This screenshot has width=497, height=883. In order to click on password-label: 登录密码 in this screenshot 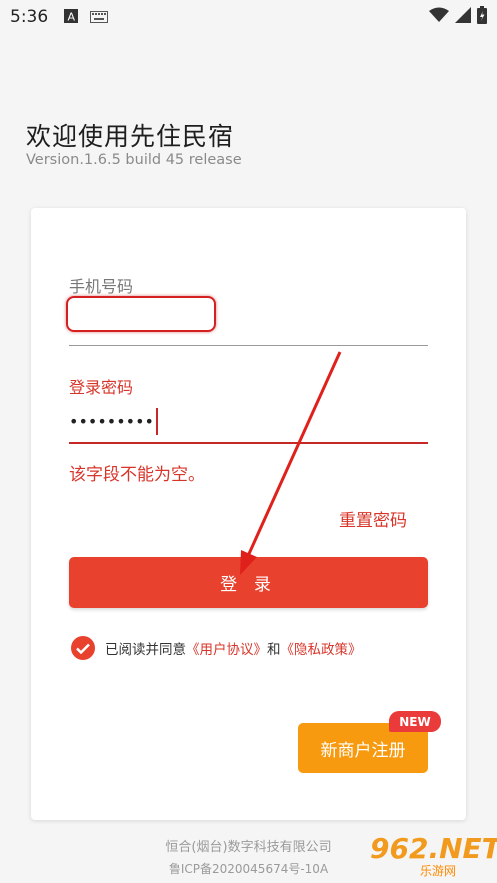, I will do `click(101, 387)`.